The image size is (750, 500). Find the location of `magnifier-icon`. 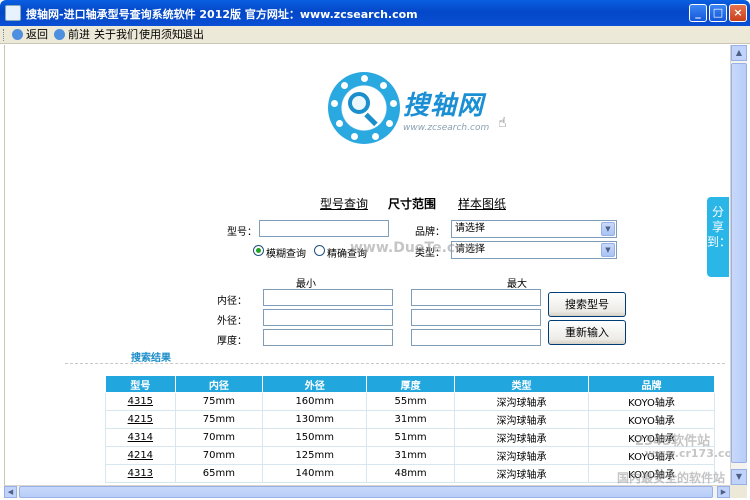

magnifier-icon is located at coordinates (359, 103).